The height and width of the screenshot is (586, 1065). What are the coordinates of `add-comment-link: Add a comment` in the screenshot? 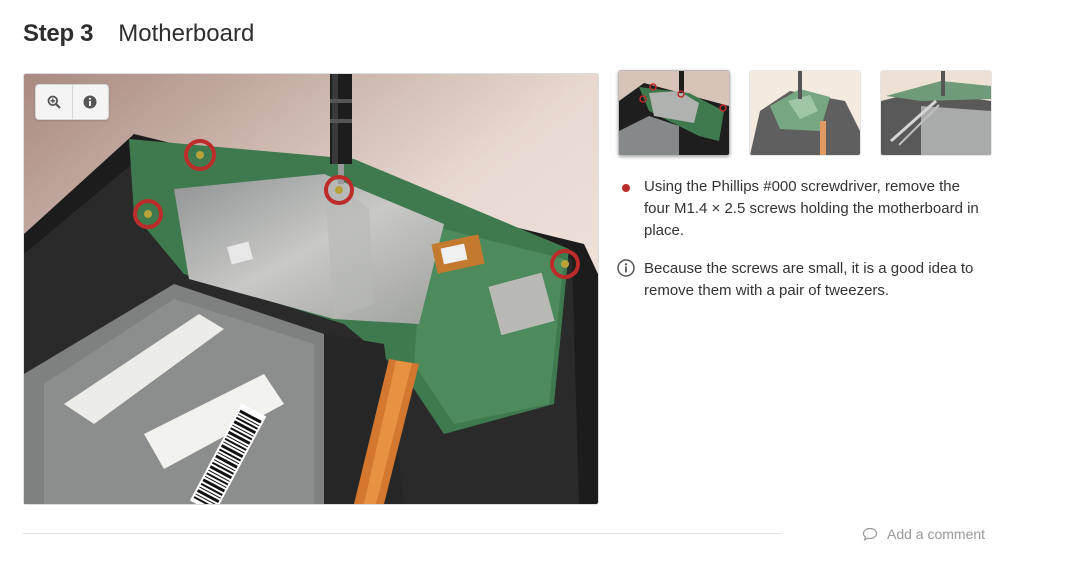 It's located at (923, 534).